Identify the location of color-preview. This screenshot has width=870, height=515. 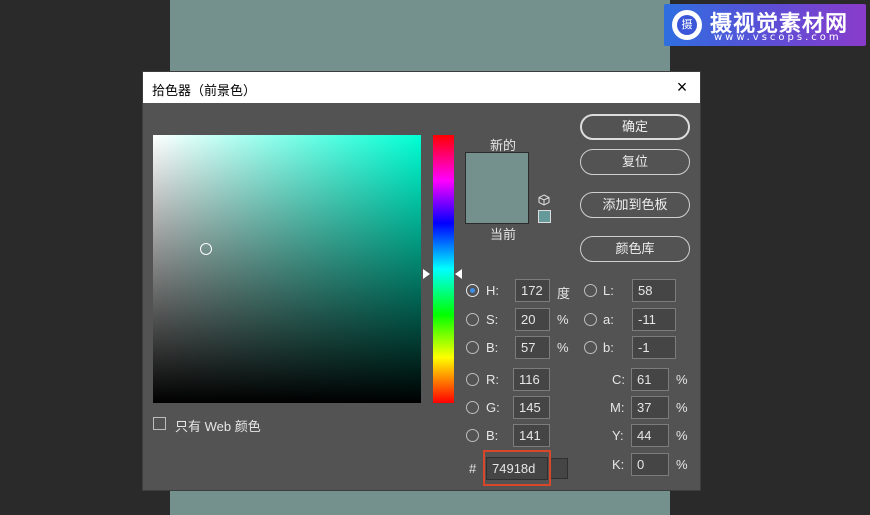
(497, 188).